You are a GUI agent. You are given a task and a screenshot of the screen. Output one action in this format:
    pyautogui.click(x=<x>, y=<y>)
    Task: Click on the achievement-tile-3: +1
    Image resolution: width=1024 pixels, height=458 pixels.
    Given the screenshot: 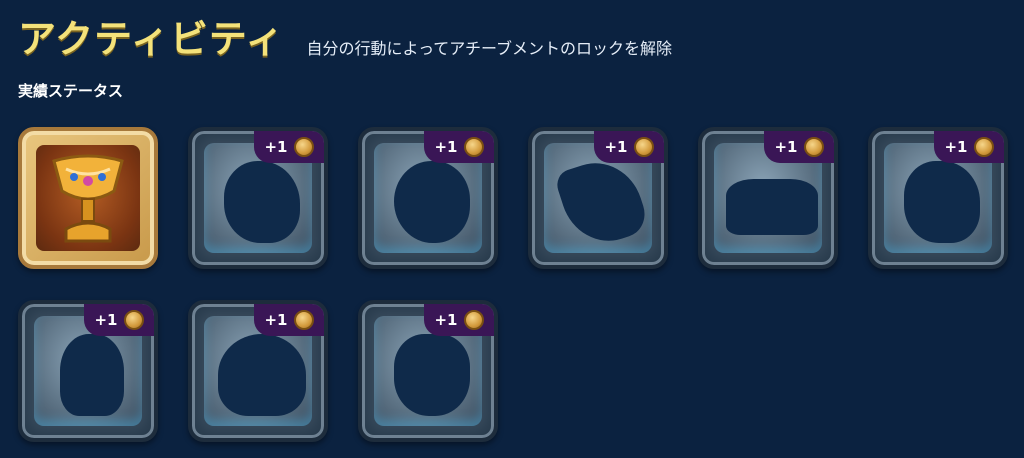 What is the action you would take?
    pyautogui.click(x=428, y=198)
    